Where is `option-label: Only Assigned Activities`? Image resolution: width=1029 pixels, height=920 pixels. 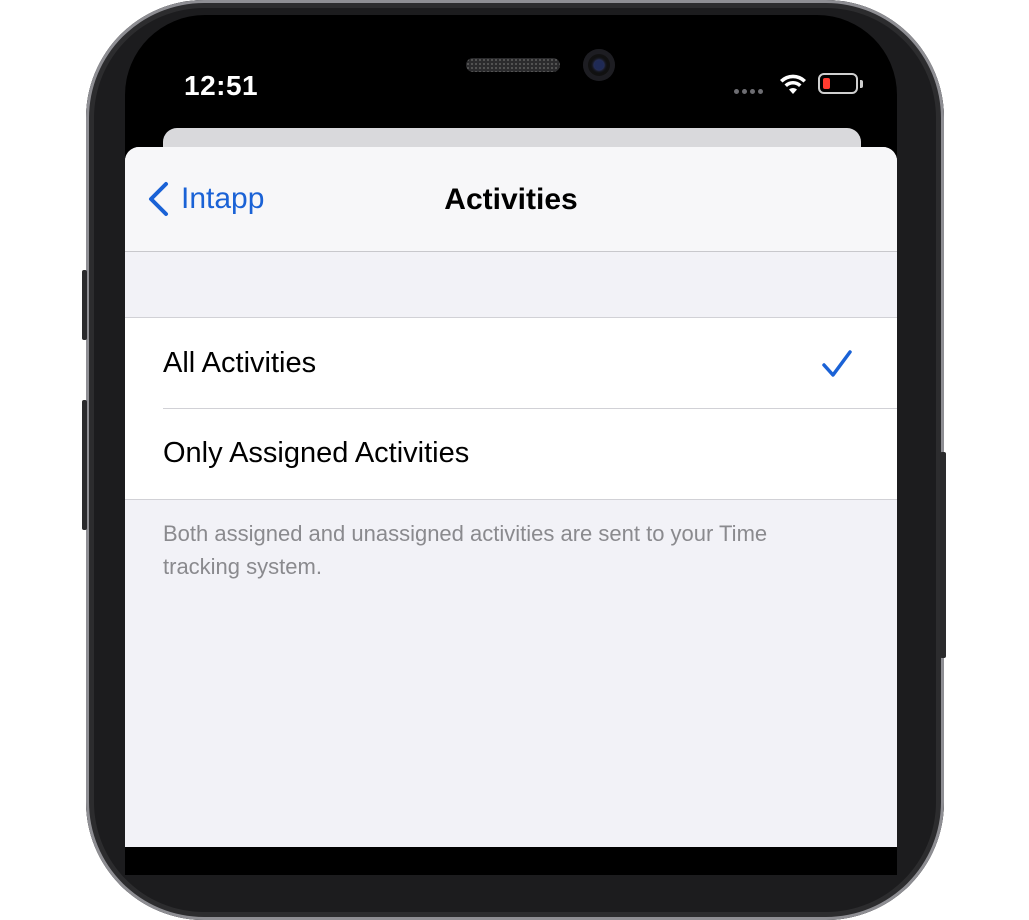 option-label: Only Assigned Activities is located at coordinates (316, 453).